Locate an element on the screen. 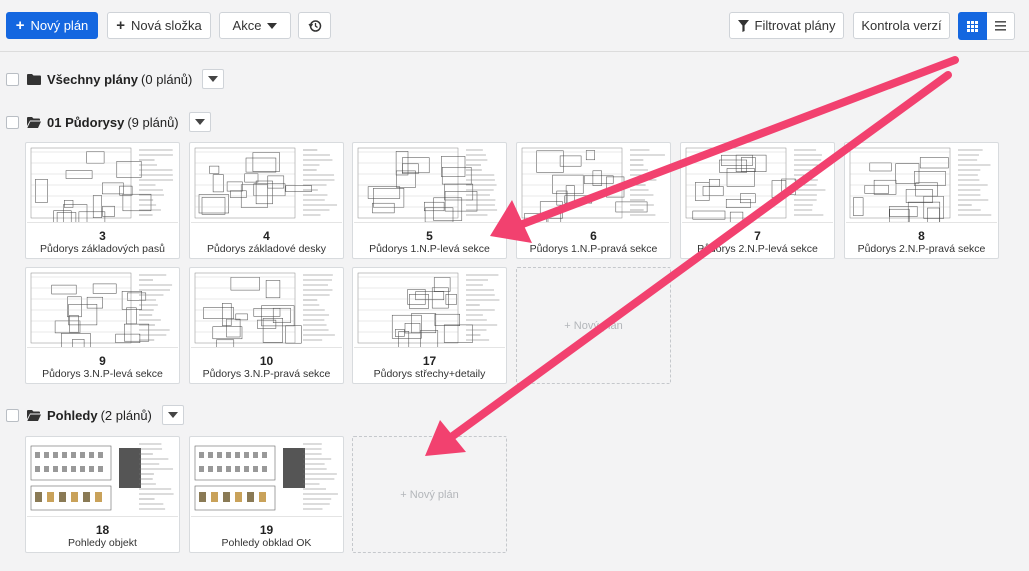  filter-icon is located at coordinates (743, 25).